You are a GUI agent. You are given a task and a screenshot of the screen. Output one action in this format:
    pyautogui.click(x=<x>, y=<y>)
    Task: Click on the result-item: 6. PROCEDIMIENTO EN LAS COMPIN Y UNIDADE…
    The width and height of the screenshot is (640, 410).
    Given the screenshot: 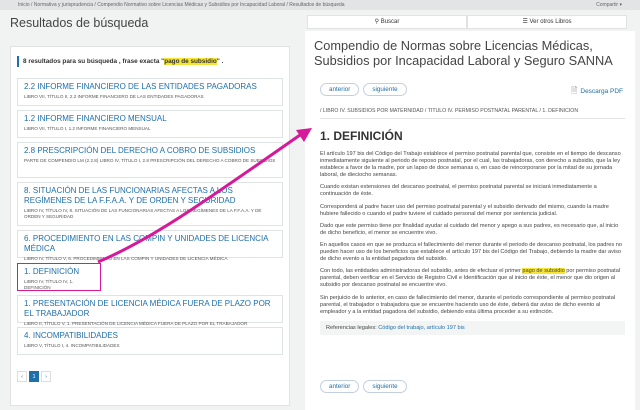 What is the action you would take?
    pyautogui.click(x=150, y=245)
    